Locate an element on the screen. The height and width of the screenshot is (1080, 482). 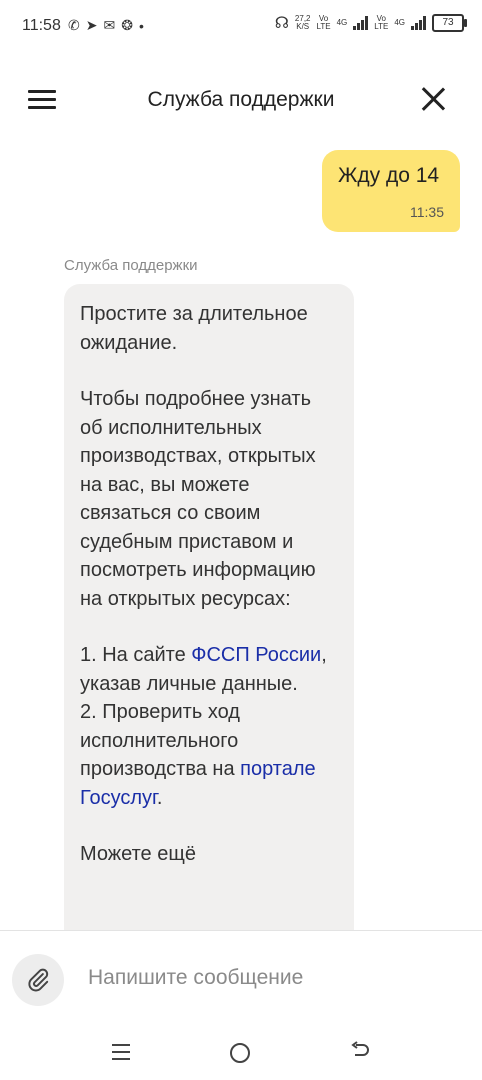
sender-name: Служба поддержки is located at coordinates (131, 265).